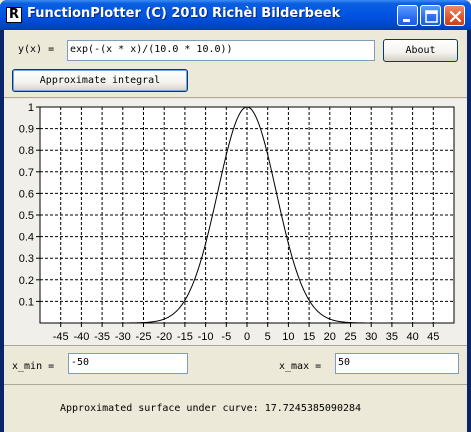 The height and width of the screenshot is (432, 471). I want to click on y-tick-label: 0.3, so click(26, 259).